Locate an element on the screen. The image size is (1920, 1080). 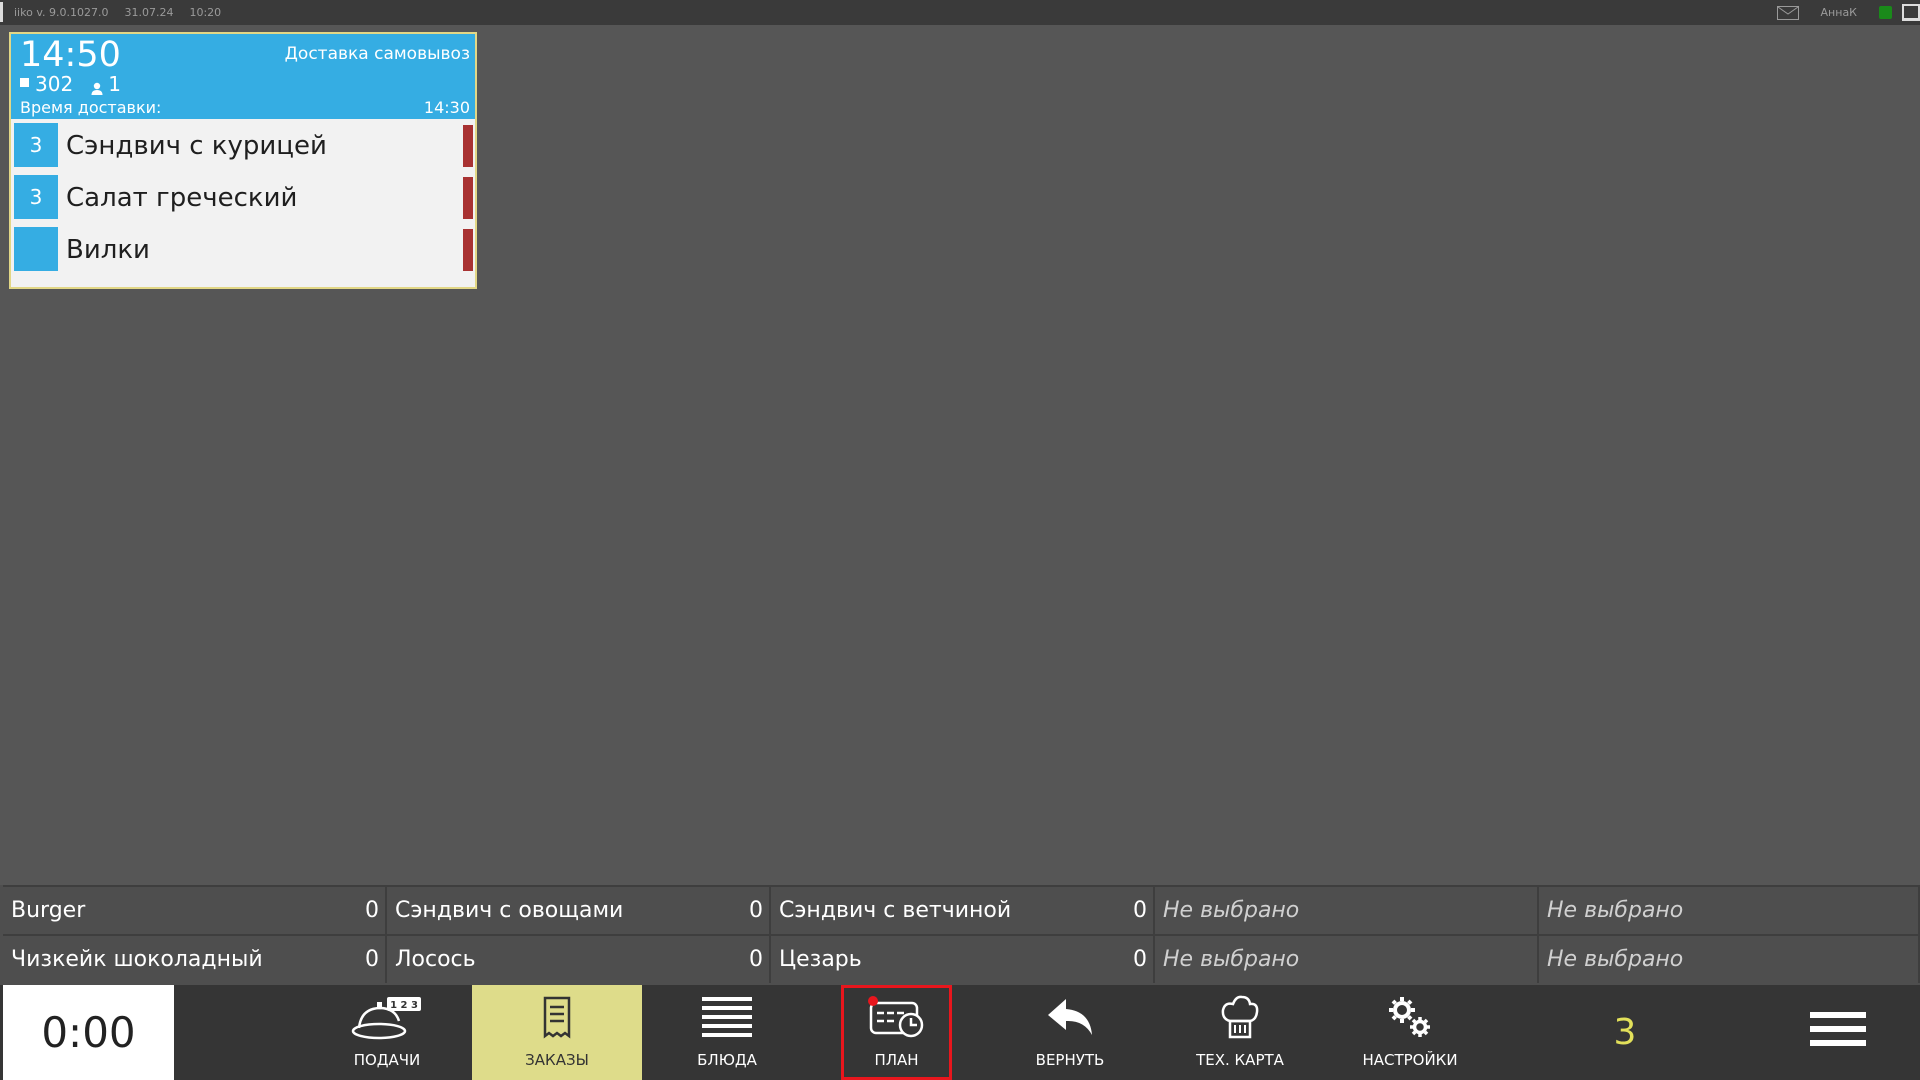
order-item: 3 Сэндвич с курицей is located at coordinates (243, 145).